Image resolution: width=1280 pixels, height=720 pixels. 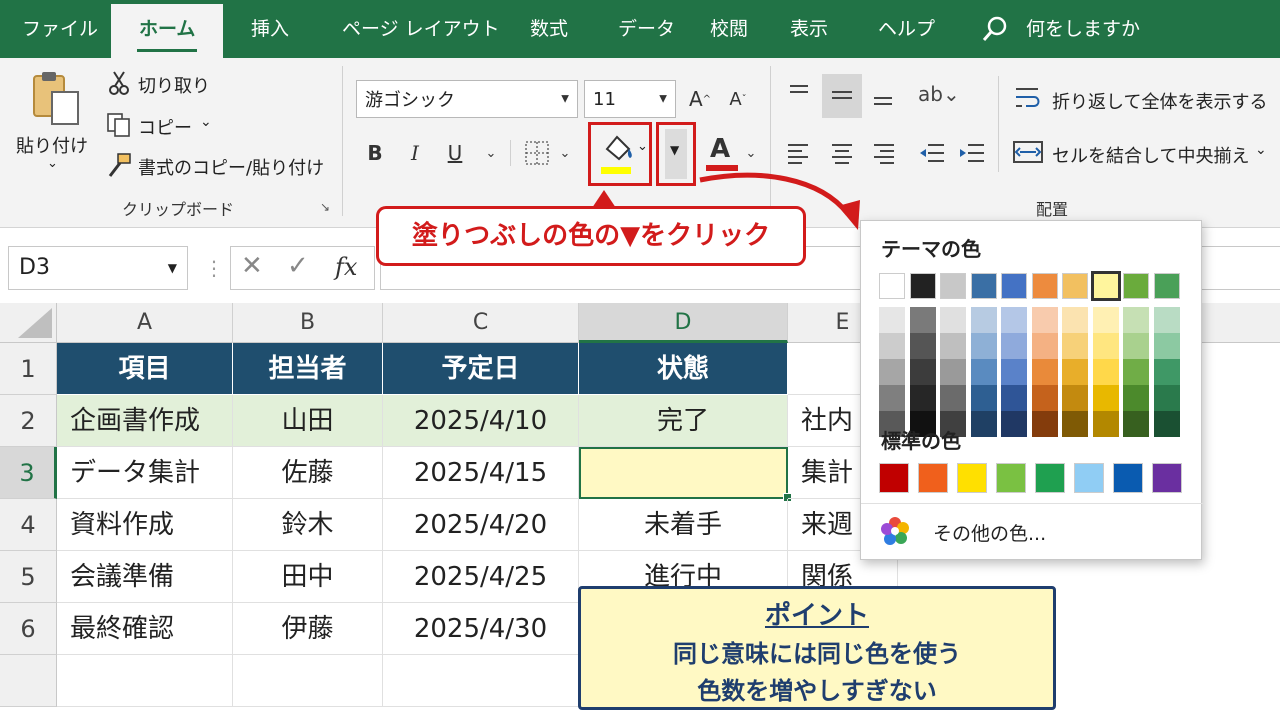 I want to click on column-header-b: B, so click(x=308, y=323).